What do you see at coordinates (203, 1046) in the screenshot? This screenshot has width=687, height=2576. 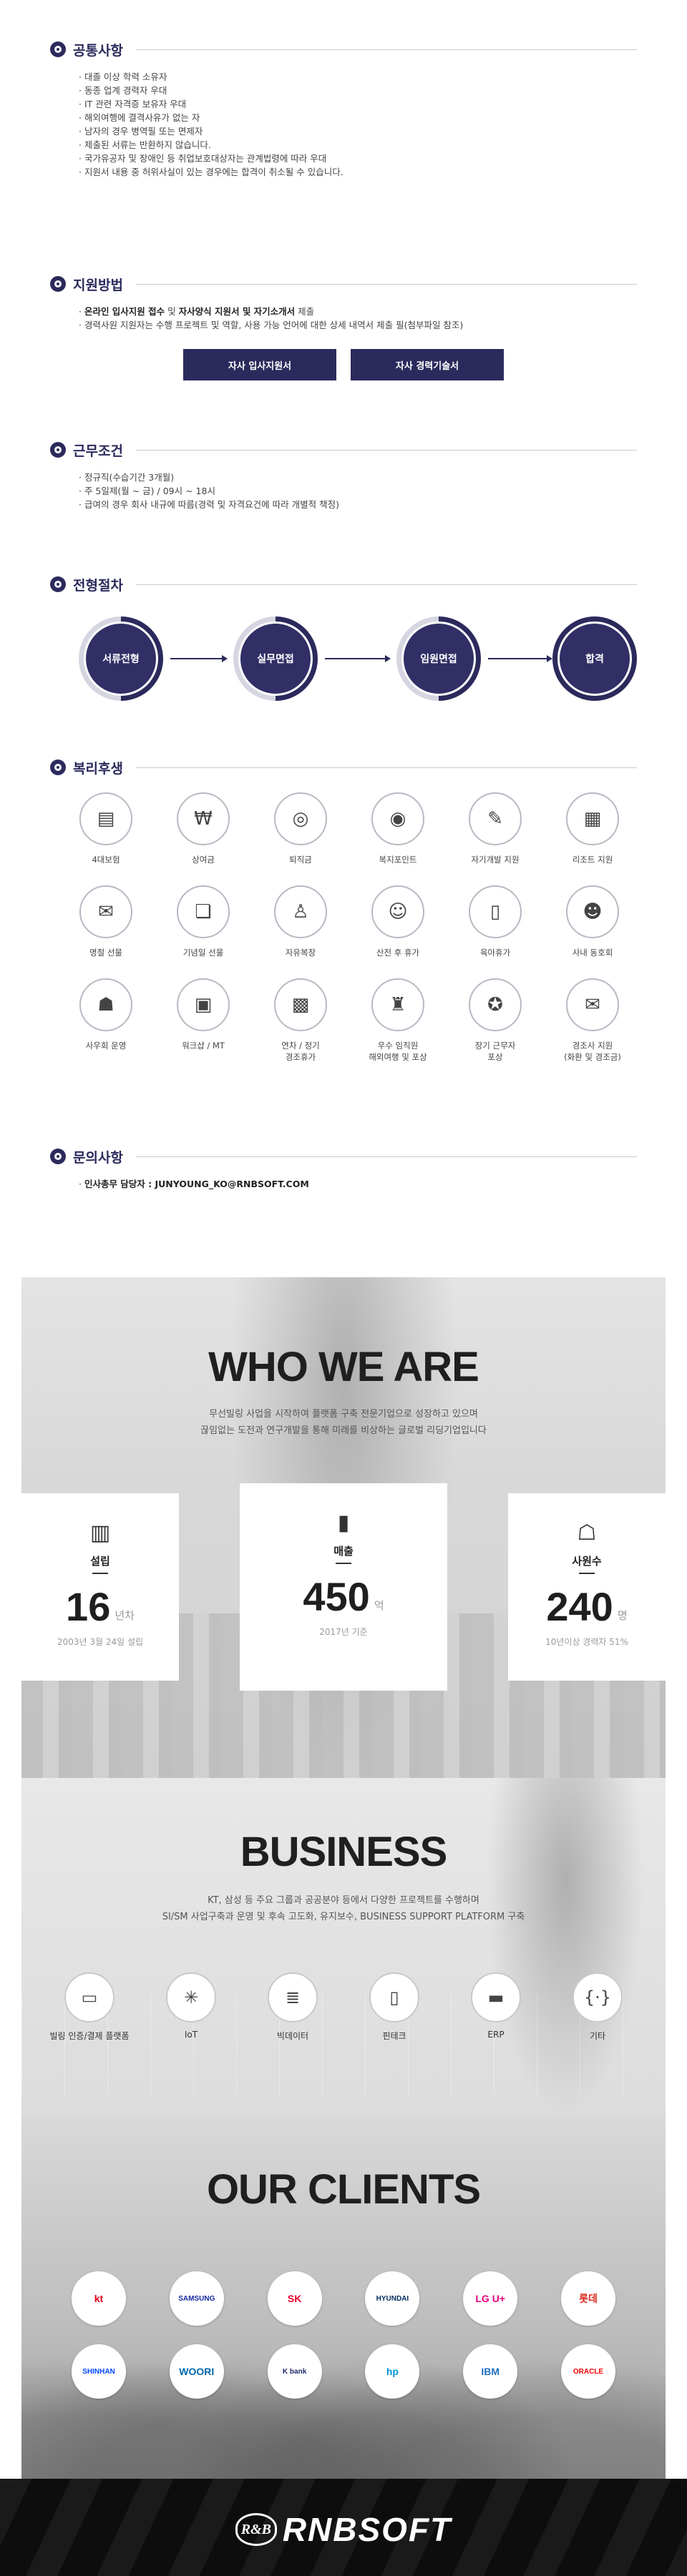 I see `benefit-label: 워크샵 / MT` at bounding box center [203, 1046].